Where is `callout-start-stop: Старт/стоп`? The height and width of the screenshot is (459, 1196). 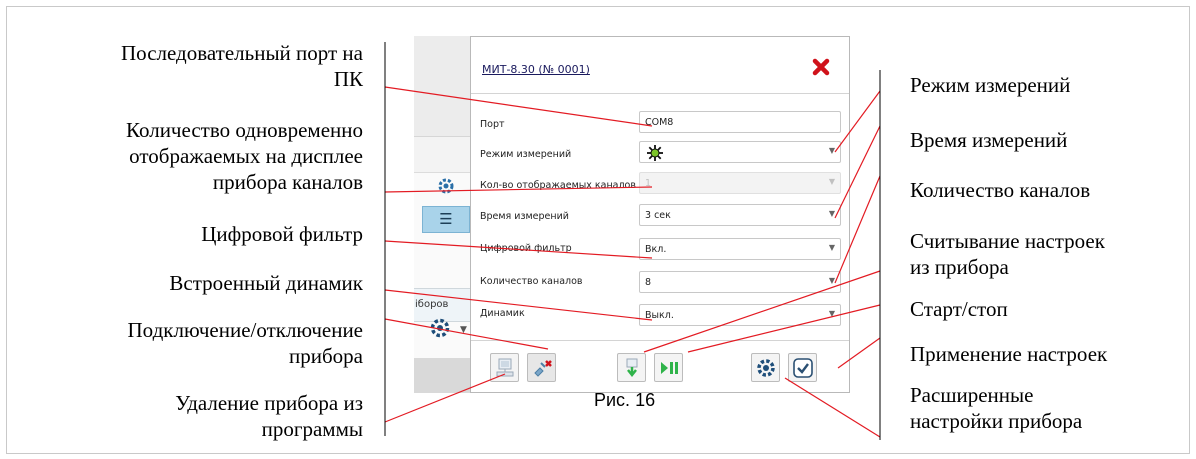 callout-start-stop: Старт/стоп is located at coordinates (959, 309).